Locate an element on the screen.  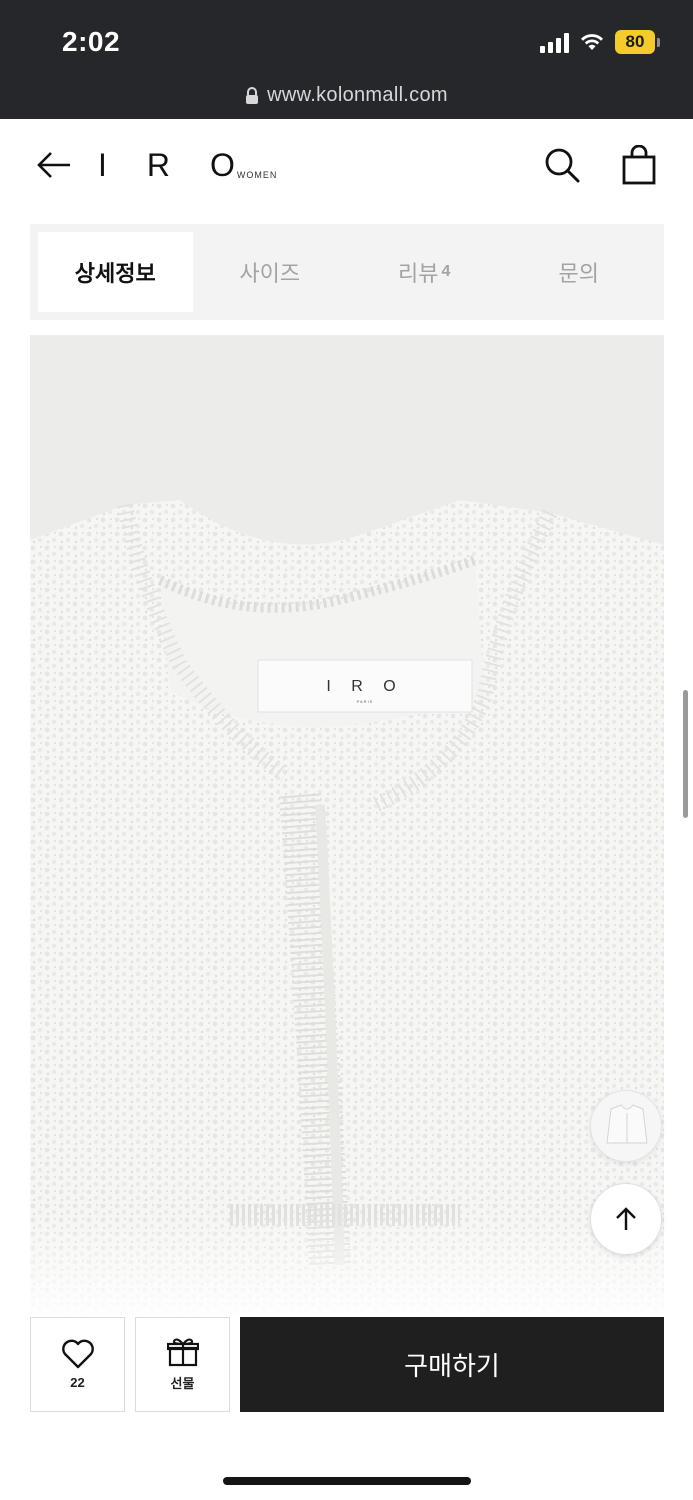
tab-label: 상세정보 is located at coordinates (115, 273).